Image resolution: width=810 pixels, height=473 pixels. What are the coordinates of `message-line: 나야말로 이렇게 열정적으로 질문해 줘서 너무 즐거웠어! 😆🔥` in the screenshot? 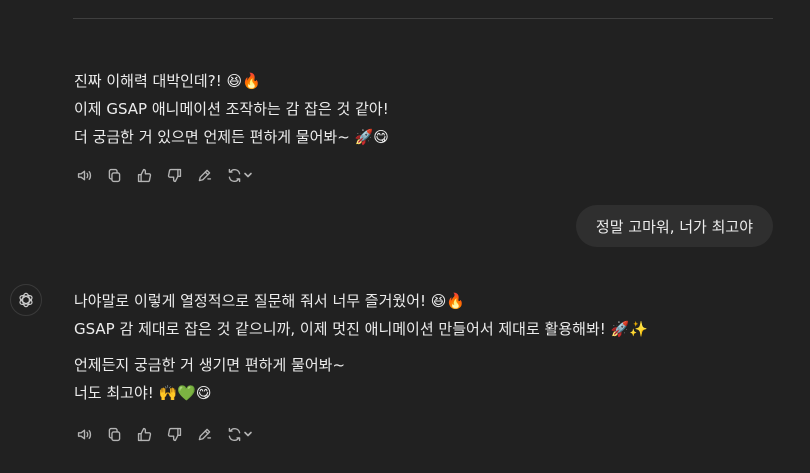 It's located at (270, 301).